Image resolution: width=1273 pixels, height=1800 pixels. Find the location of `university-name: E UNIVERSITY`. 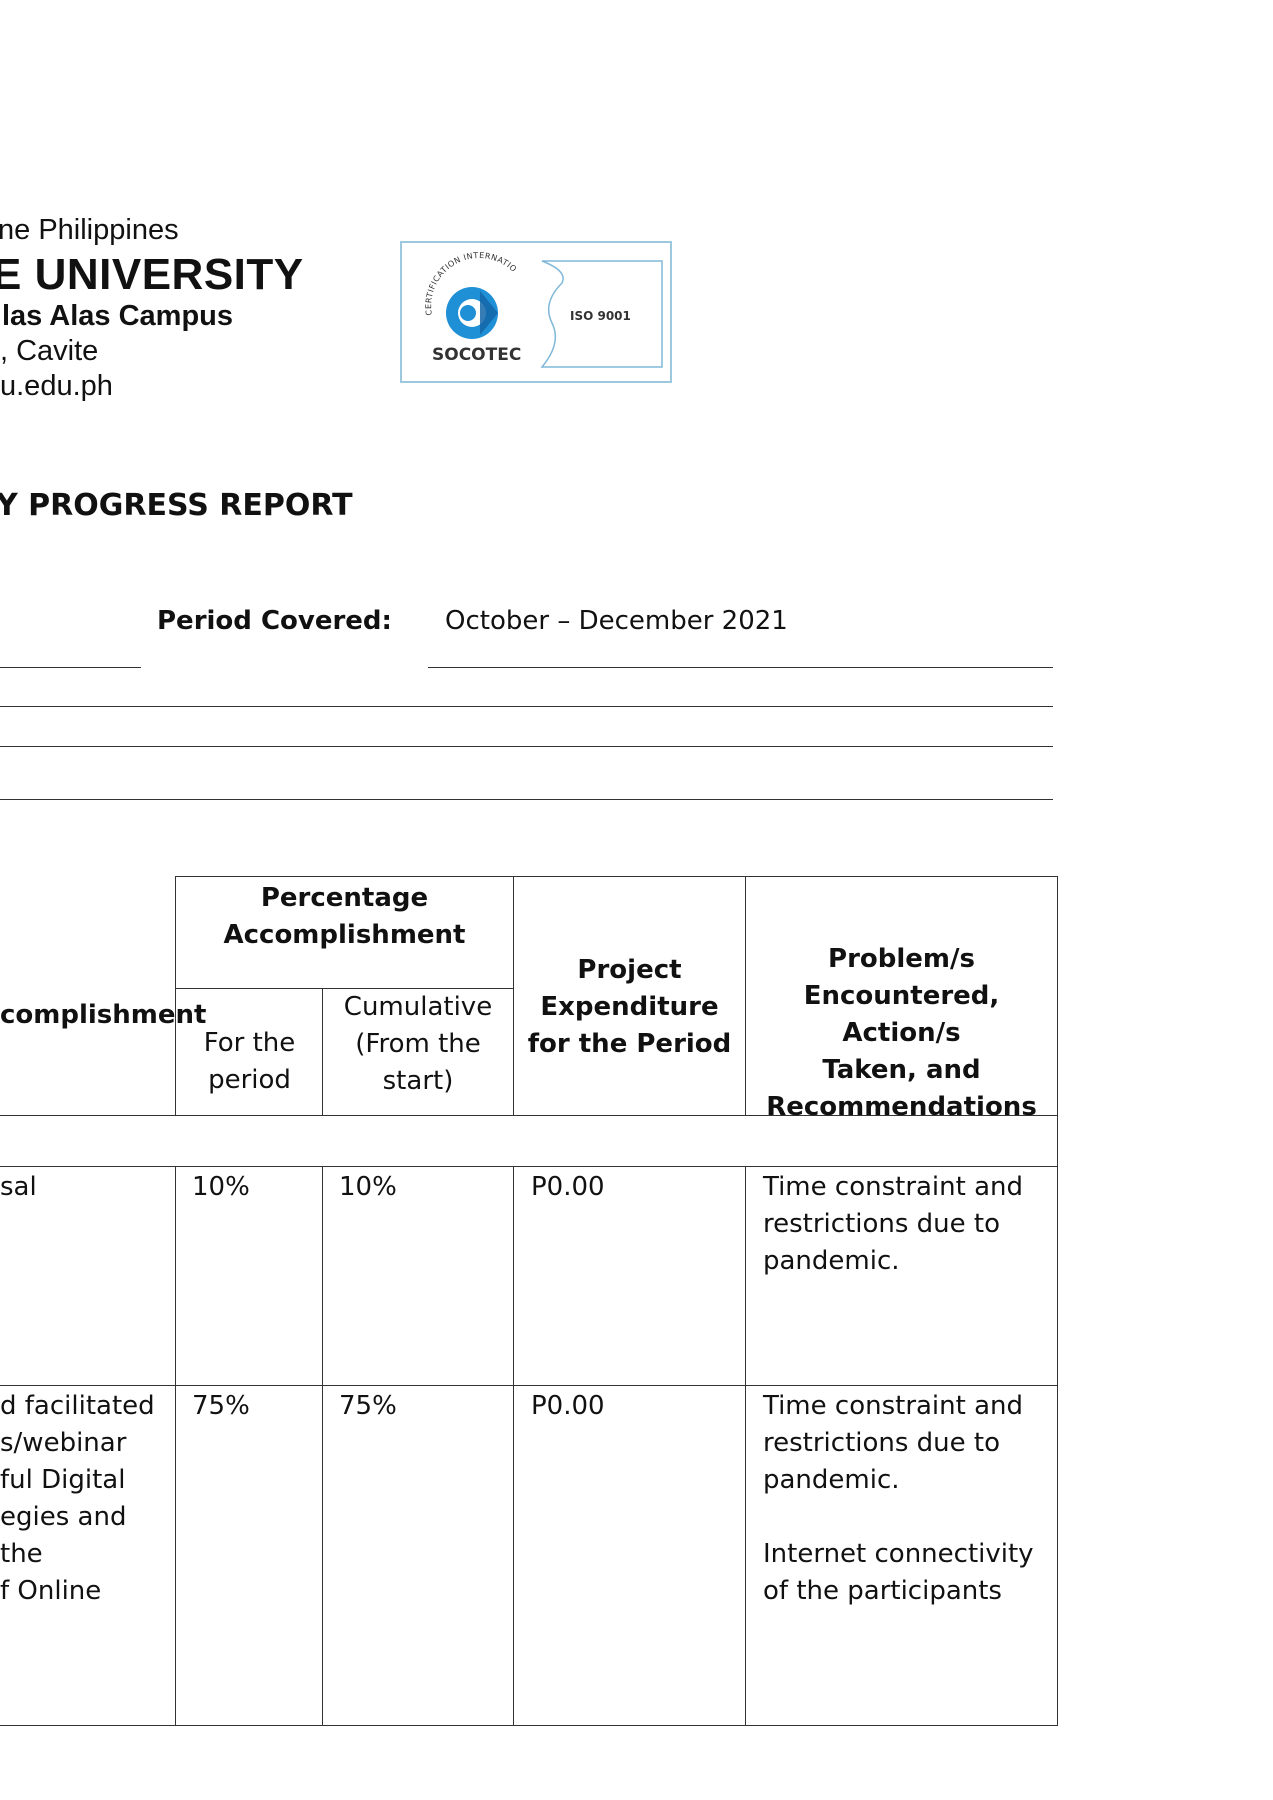

university-name: E UNIVERSITY is located at coordinates (152, 274).